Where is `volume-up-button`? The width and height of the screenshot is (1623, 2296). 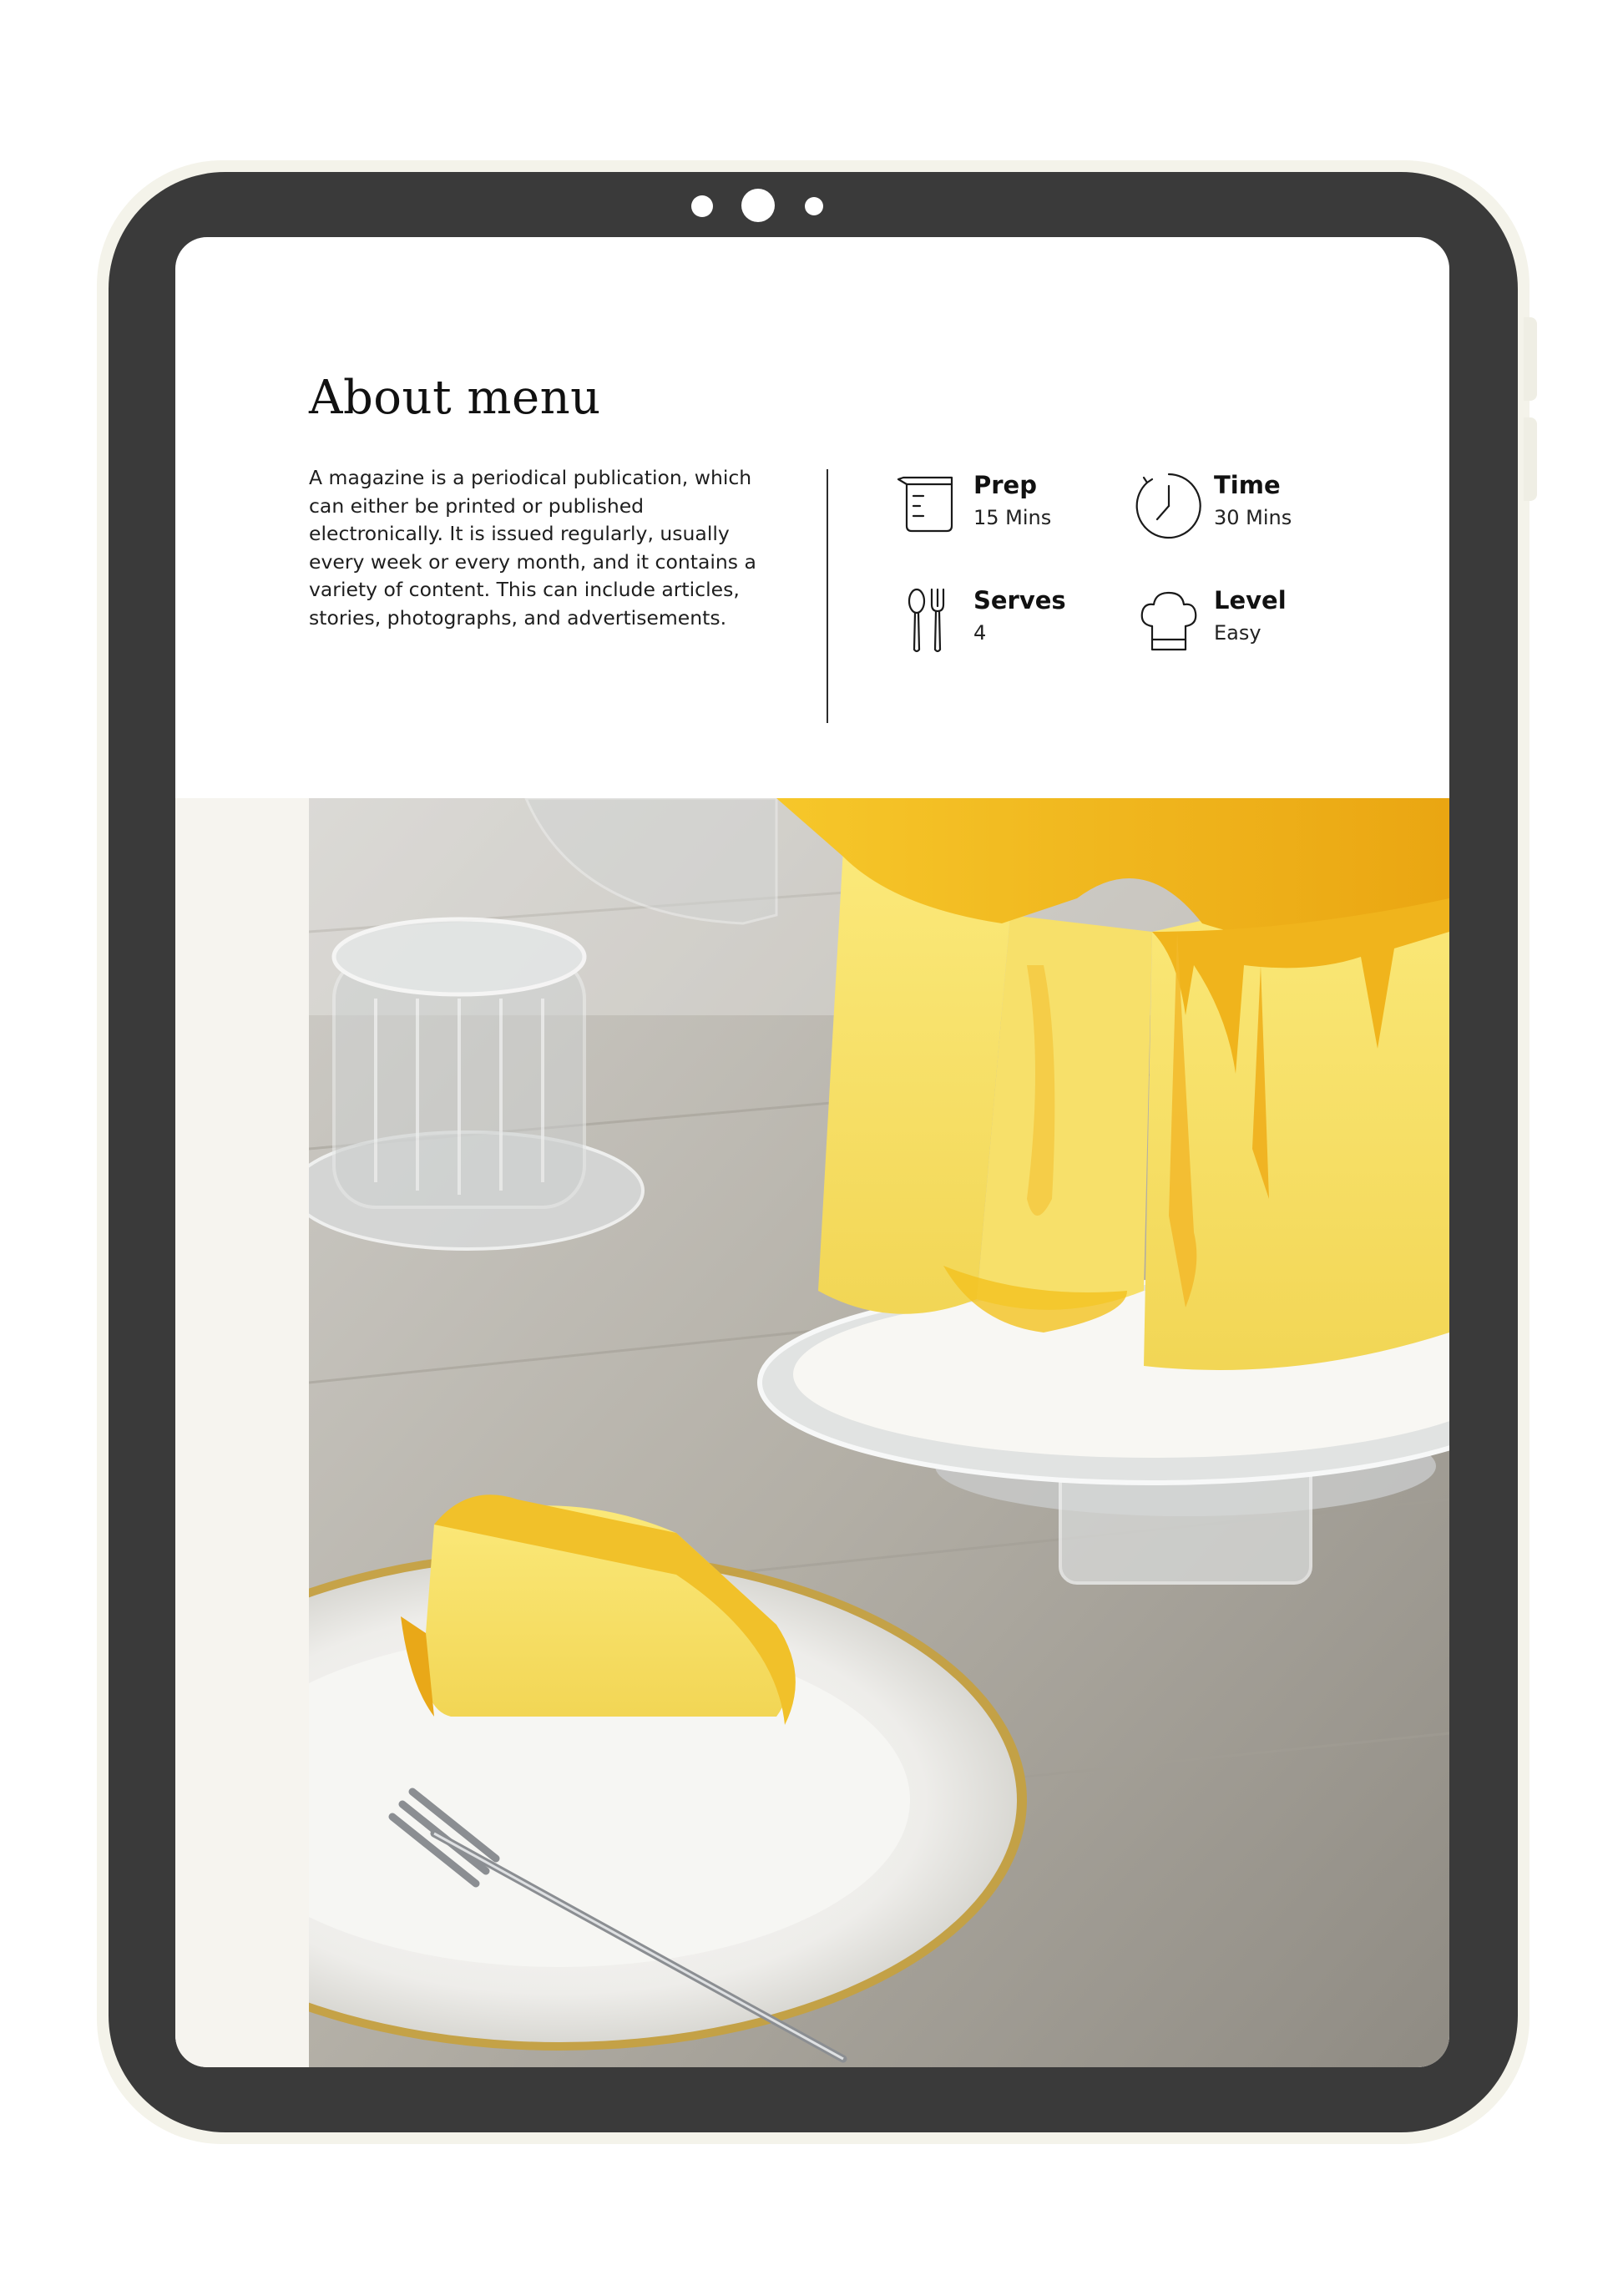 volume-up-button is located at coordinates (1531, 359).